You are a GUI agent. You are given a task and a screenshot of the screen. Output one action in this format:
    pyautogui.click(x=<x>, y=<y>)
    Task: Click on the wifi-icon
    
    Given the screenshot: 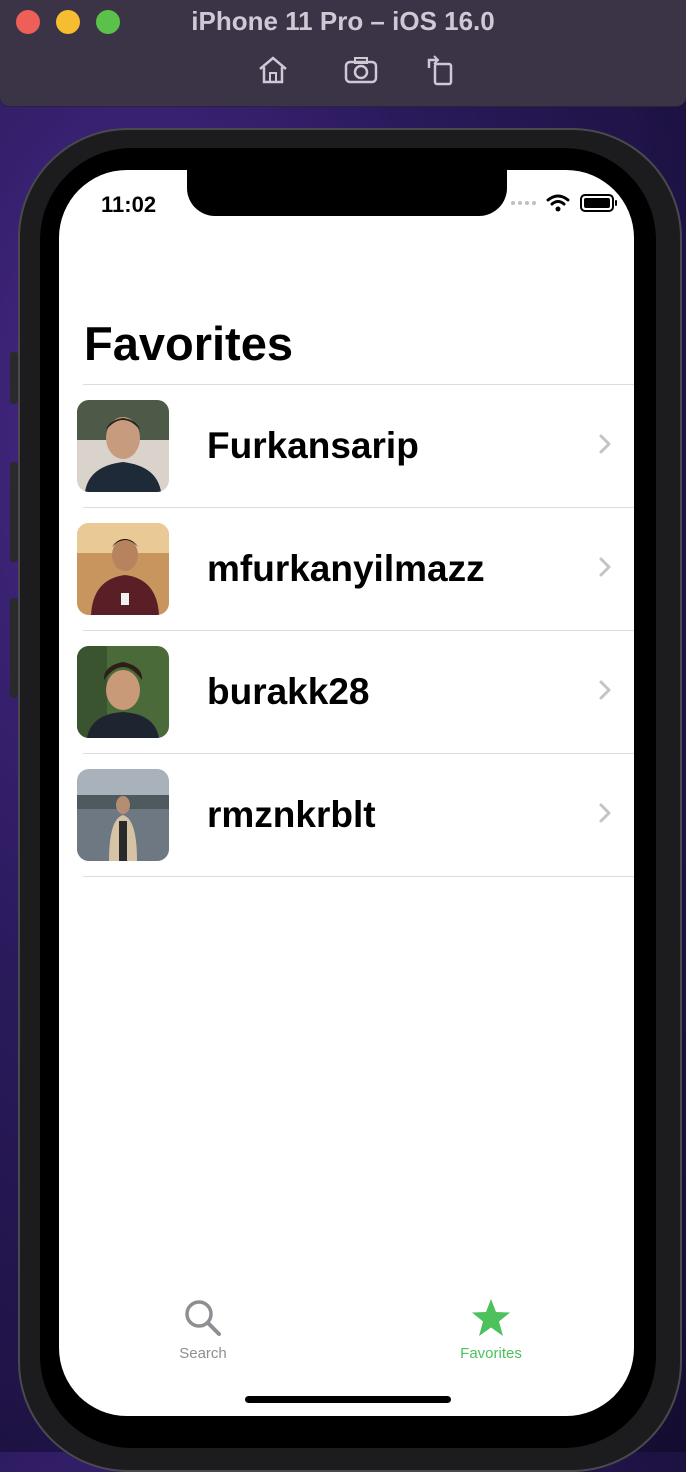 What is the action you would take?
    pyautogui.click(x=558, y=203)
    